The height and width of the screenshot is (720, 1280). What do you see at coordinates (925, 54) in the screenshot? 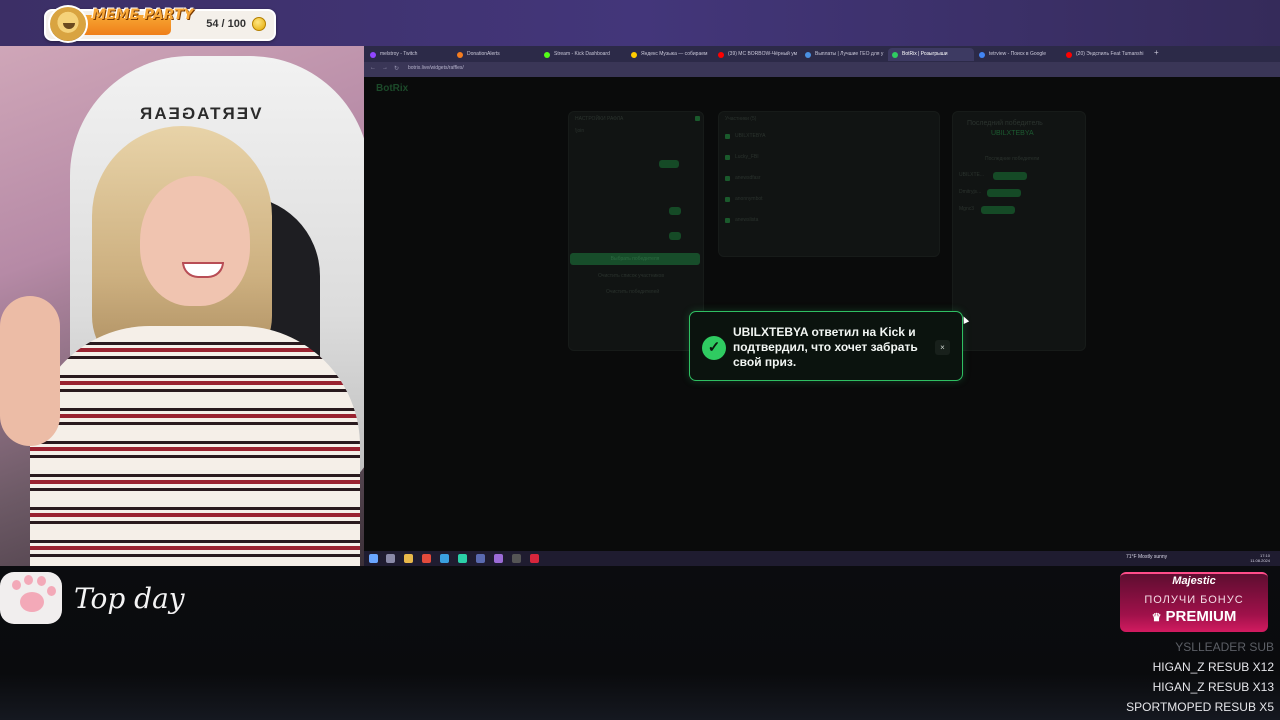
I see `tab-label: BotRix | Розыгрыши` at bounding box center [925, 54].